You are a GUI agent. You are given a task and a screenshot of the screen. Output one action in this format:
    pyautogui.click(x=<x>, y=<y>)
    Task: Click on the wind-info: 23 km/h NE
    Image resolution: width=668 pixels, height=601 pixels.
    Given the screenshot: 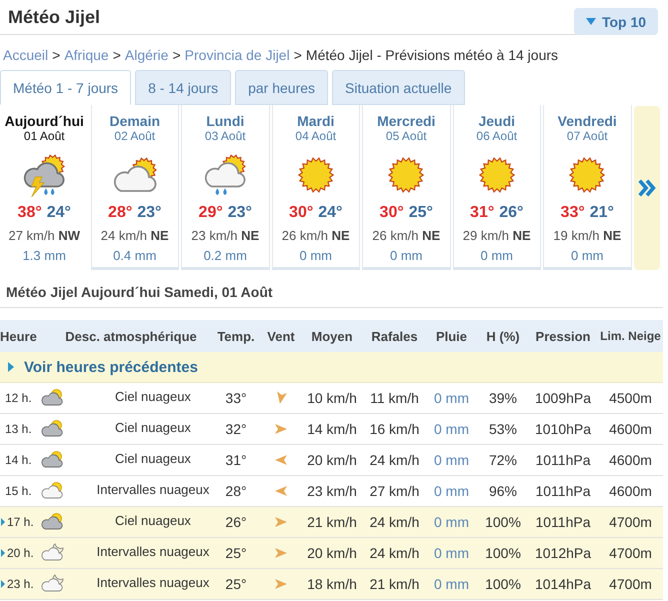 What is the action you would take?
    pyautogui.click(x=225, y=236)
    